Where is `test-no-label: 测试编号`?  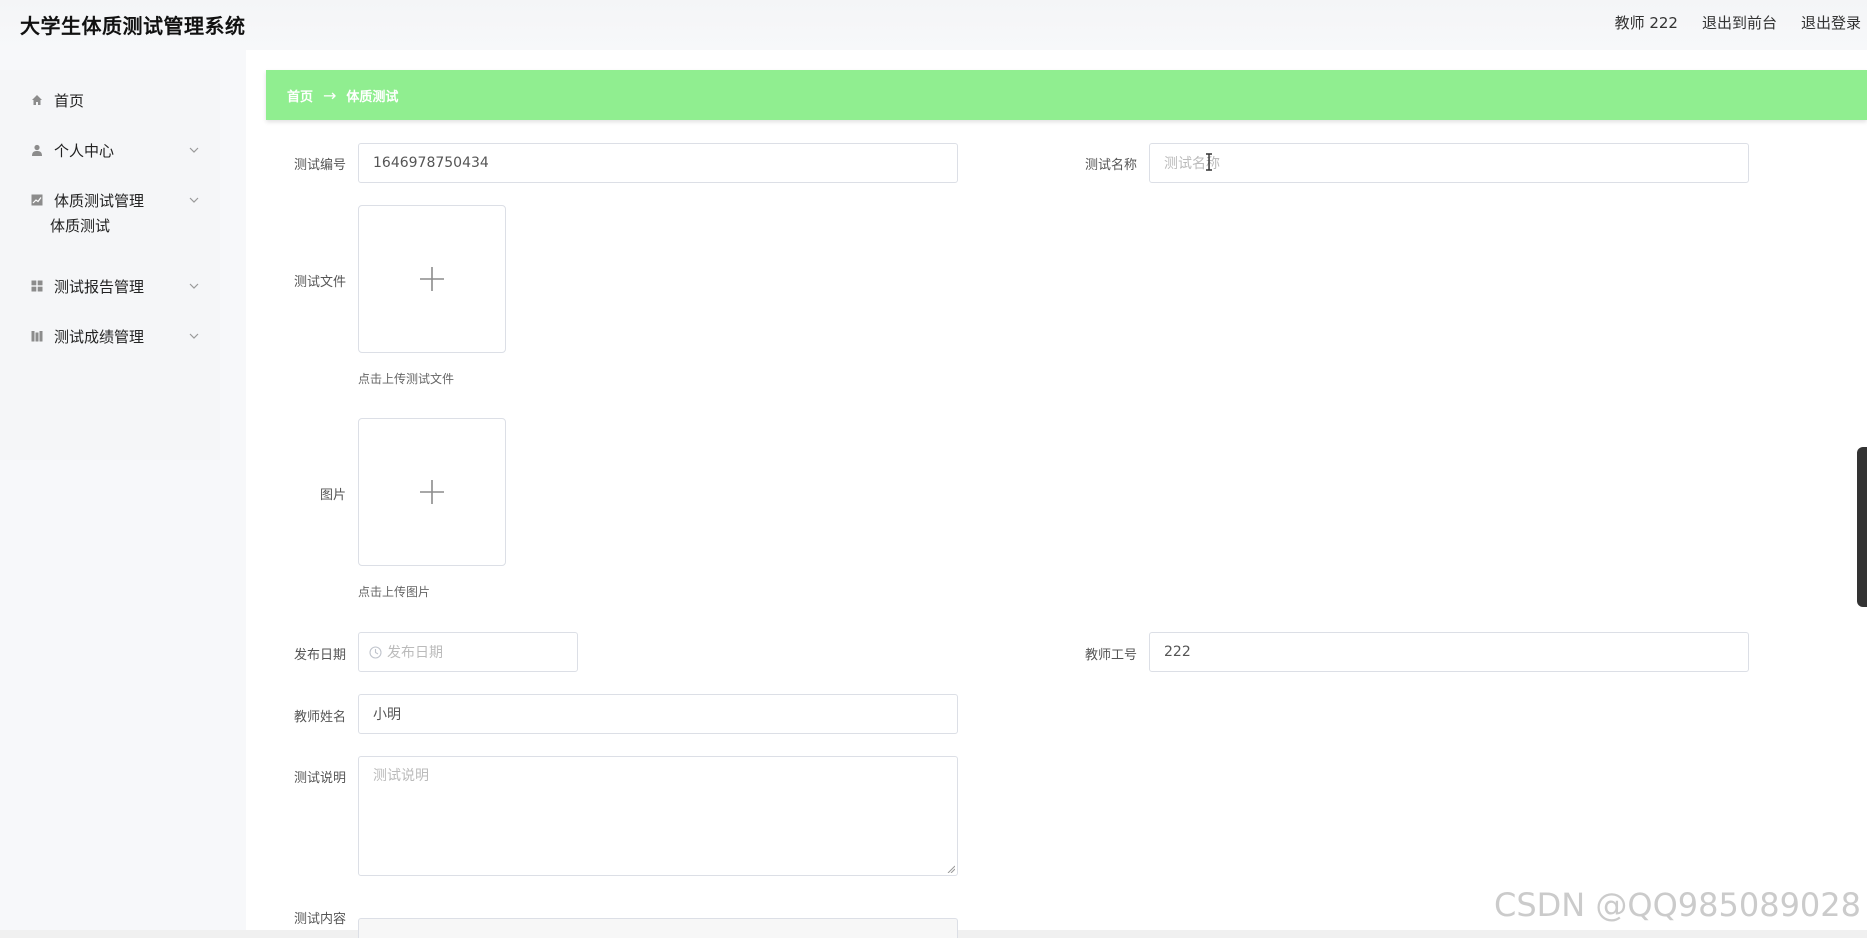
test-no-label: 测试编号 is located at coordinates (319, 165).